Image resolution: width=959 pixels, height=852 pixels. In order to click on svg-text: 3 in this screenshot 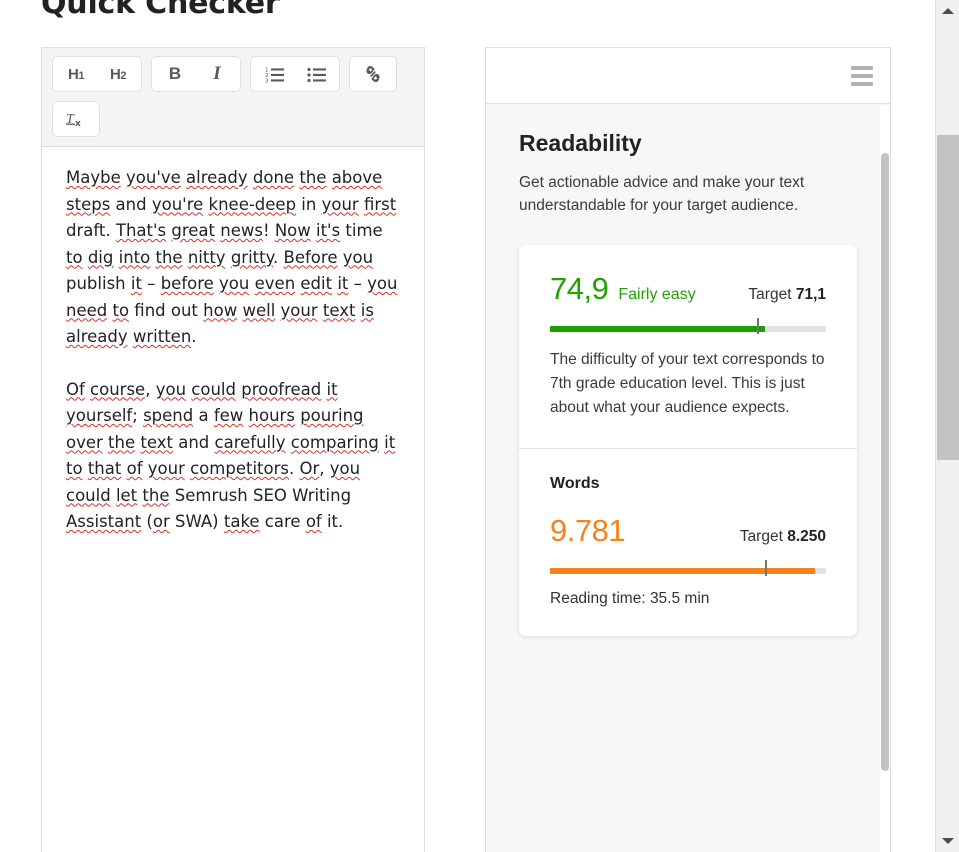, I will do `click(267, 80)`.